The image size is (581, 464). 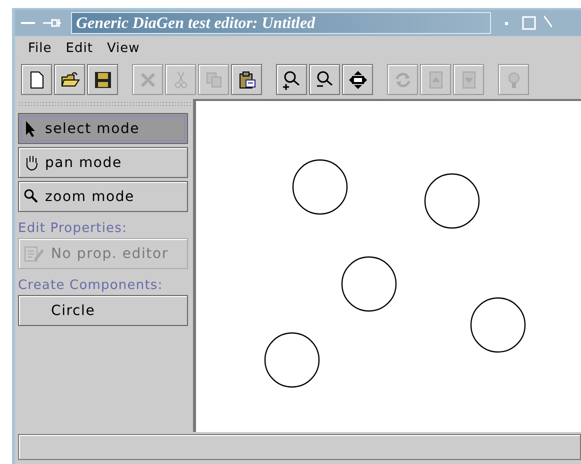 What do you see at coordinates (34, 253) in the screenshot?
I see `document-edit-icon` at bounding box center [34, 253].